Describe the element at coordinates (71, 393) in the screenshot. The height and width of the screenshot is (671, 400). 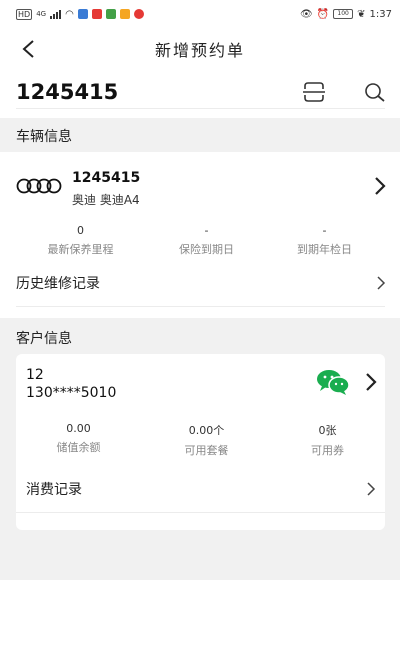
I see `customer-phone: 130****5010` at that location.